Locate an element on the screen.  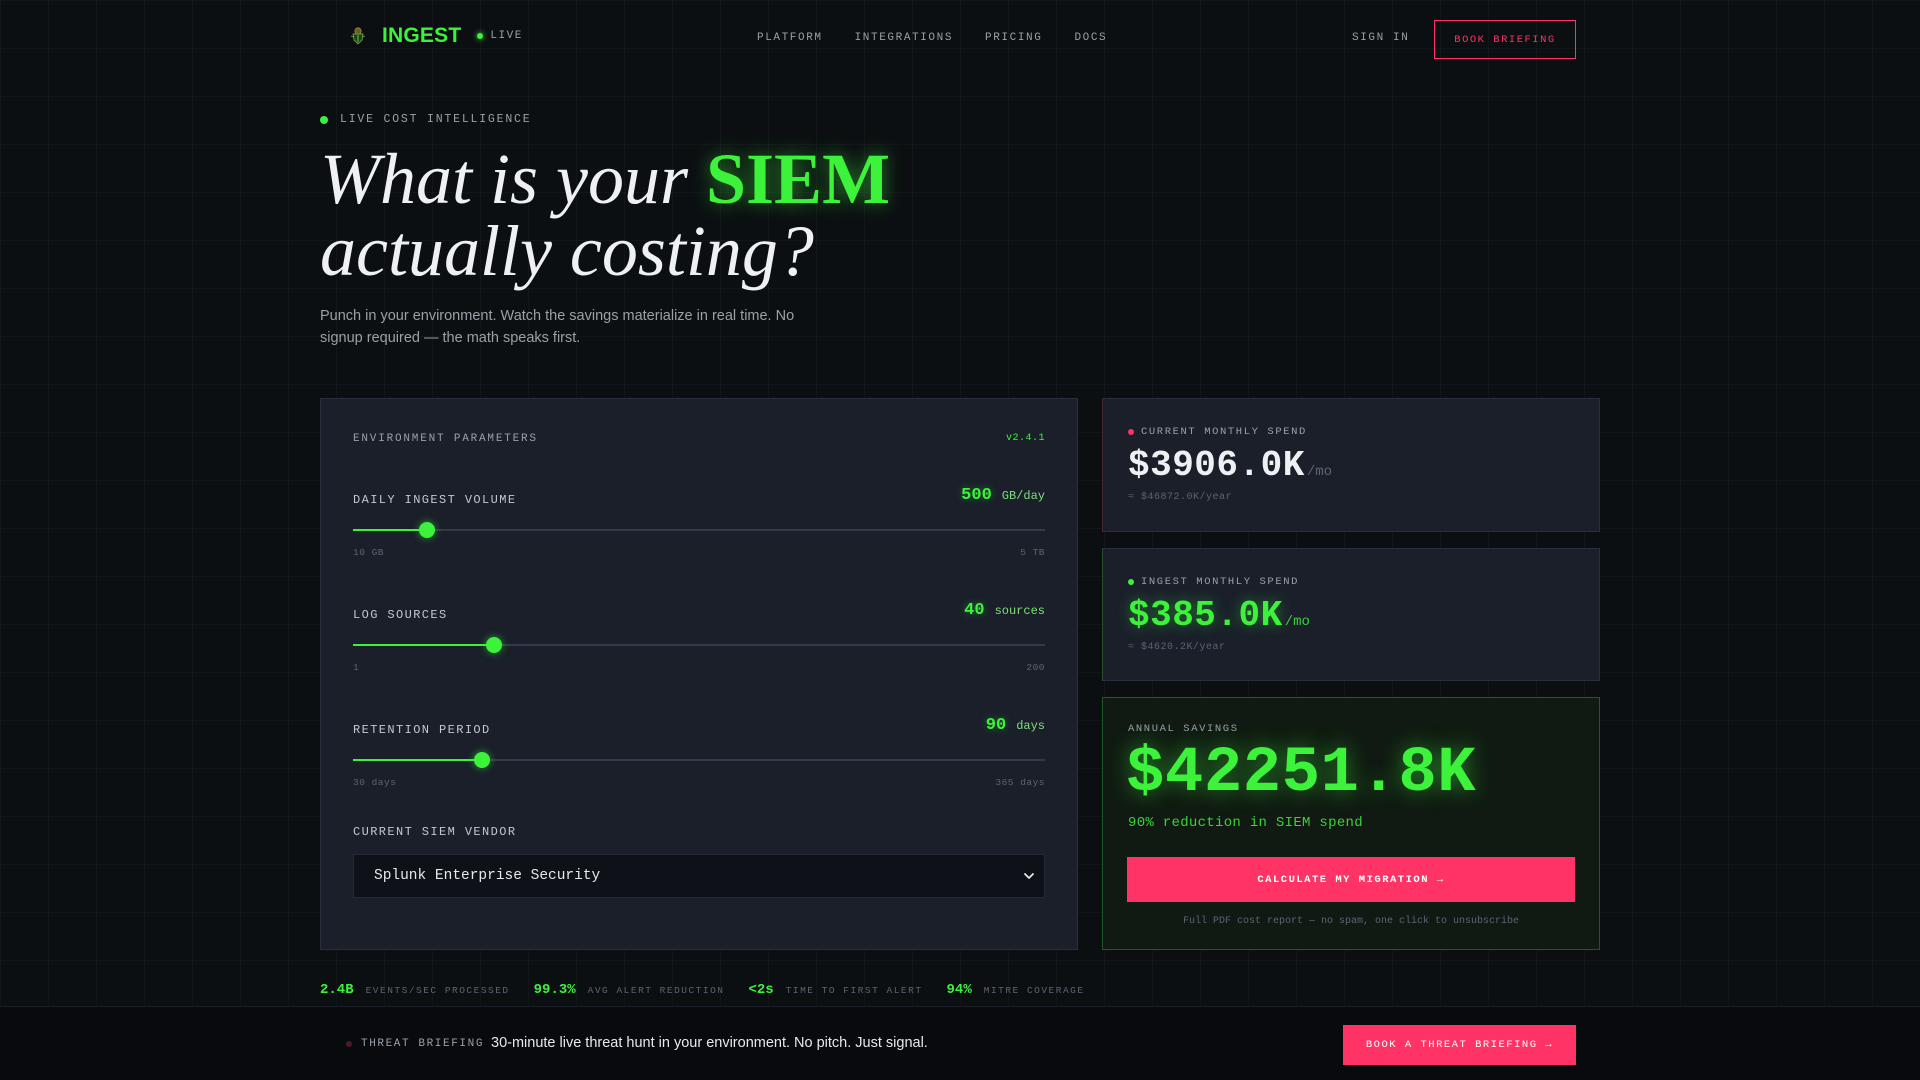
stat-item: 94% MITRE COVERAGE is located at coordinates (1016, 990).